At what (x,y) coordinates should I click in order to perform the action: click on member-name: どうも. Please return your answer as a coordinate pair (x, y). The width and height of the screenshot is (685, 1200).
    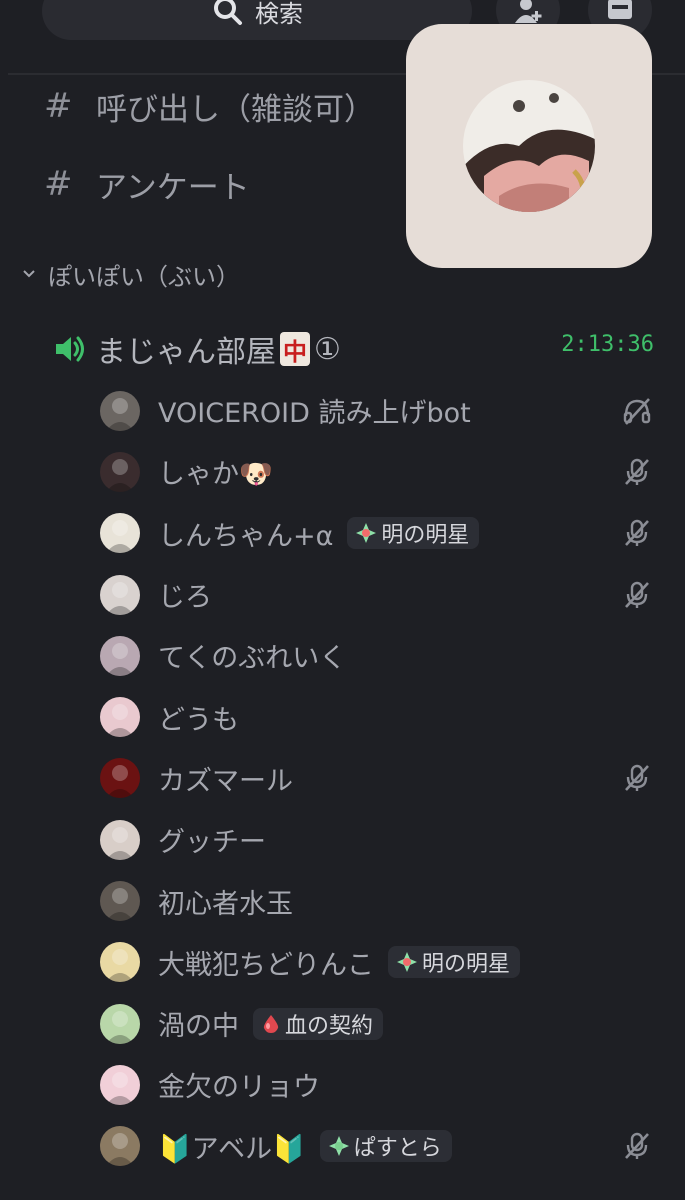
    Looking at the image, I should click on (198, 720).